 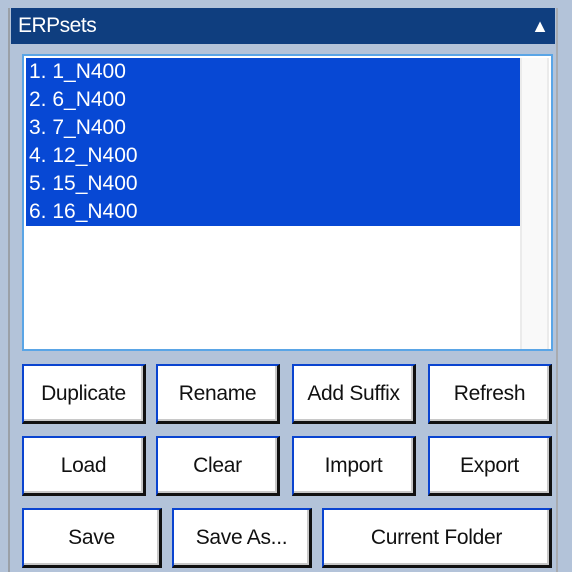 What do you see at coordinates (354, 394) in the screenshot?
I see `add-suffix-button: Add Suffix` at bounding box center [354, 394].